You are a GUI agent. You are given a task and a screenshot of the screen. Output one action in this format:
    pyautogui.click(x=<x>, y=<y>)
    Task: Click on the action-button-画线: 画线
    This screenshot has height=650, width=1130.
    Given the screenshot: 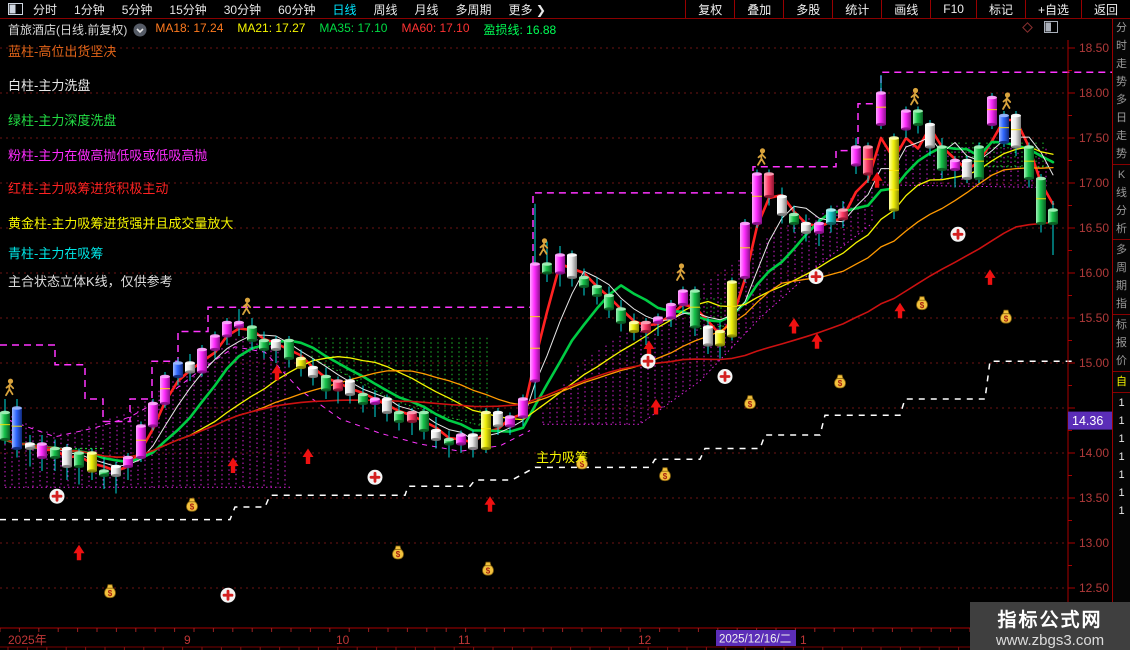 What is the action you would take?
    pyautogui.click(x=905, y=9)
    